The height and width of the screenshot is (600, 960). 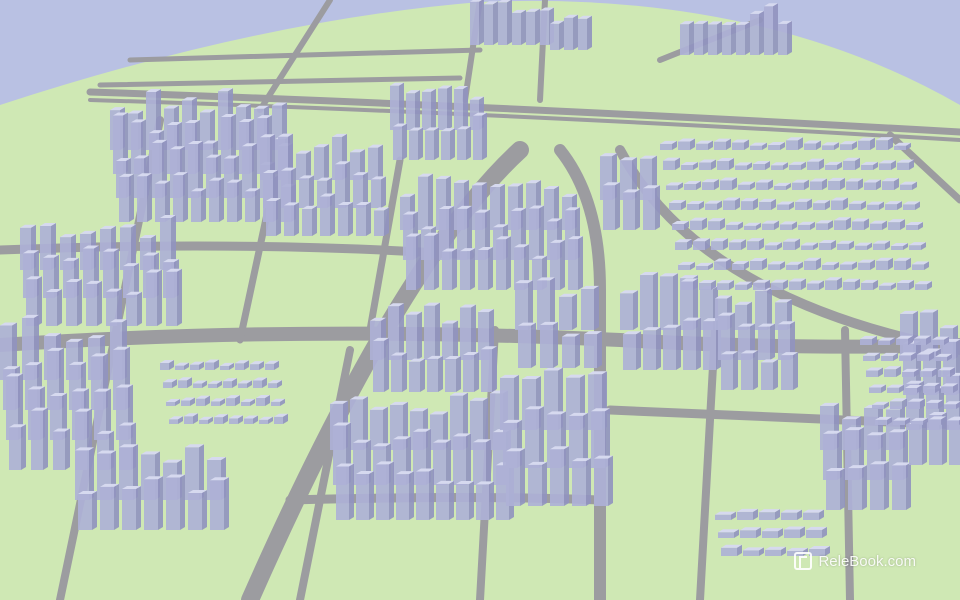 What do you see at coordinates (867, 561) in the screenshot?
I see `watermark-text: ReleBook.com` at bounding box center [867, 561].